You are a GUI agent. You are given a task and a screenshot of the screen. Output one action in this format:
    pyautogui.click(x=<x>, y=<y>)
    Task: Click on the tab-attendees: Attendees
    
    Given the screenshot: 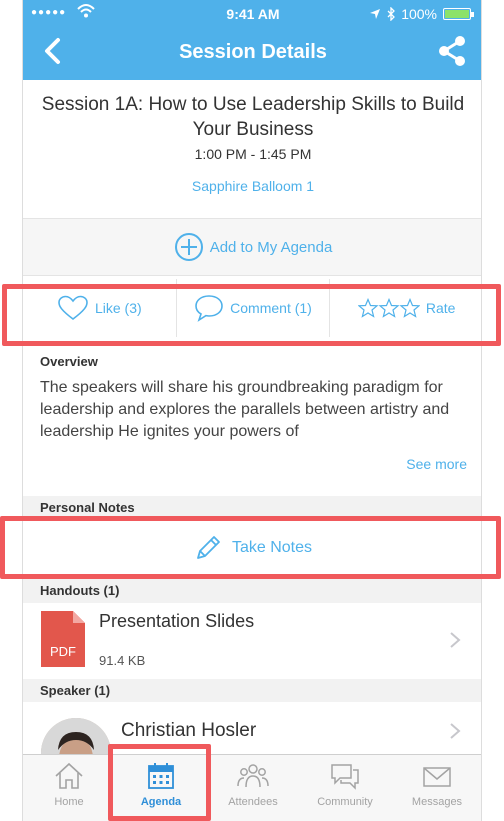 What is the action you would take?
    pyautogui.click(x=253, y=788)
    